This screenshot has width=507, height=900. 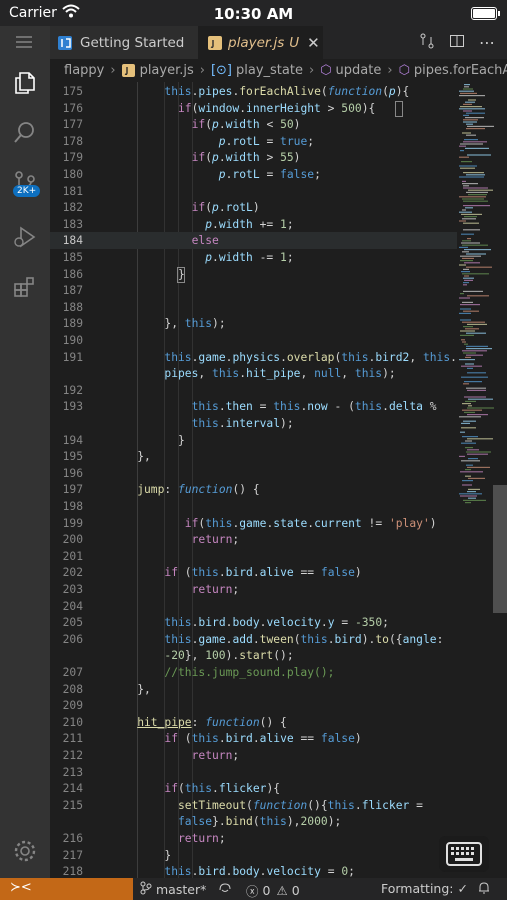 What do you see at coordinates (72, 772) in the screenshot?
I see `line-number: 213` at bounding box center [72, 772].